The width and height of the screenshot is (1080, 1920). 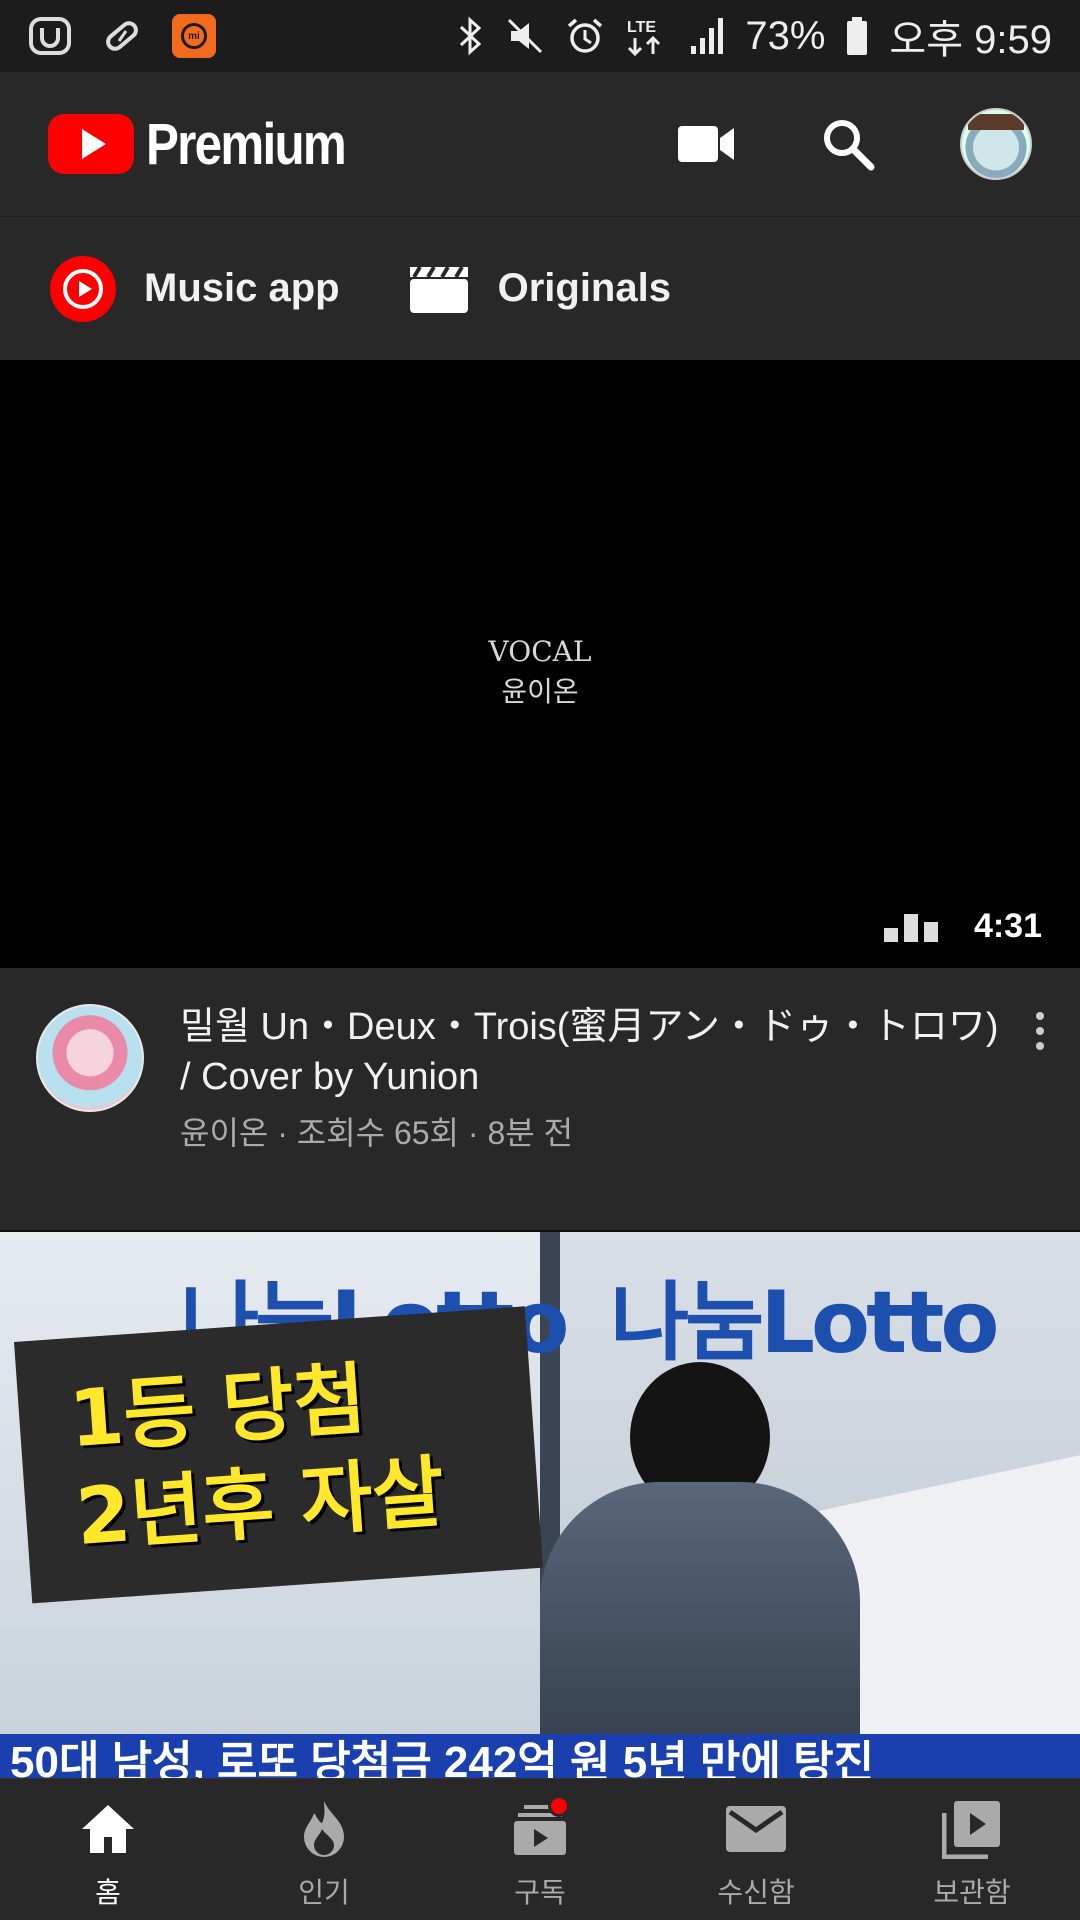 What do you see at coordinates (584, 288) in the screenshot?
I see `chip-label: Originals` at bounding box center [584, 288].